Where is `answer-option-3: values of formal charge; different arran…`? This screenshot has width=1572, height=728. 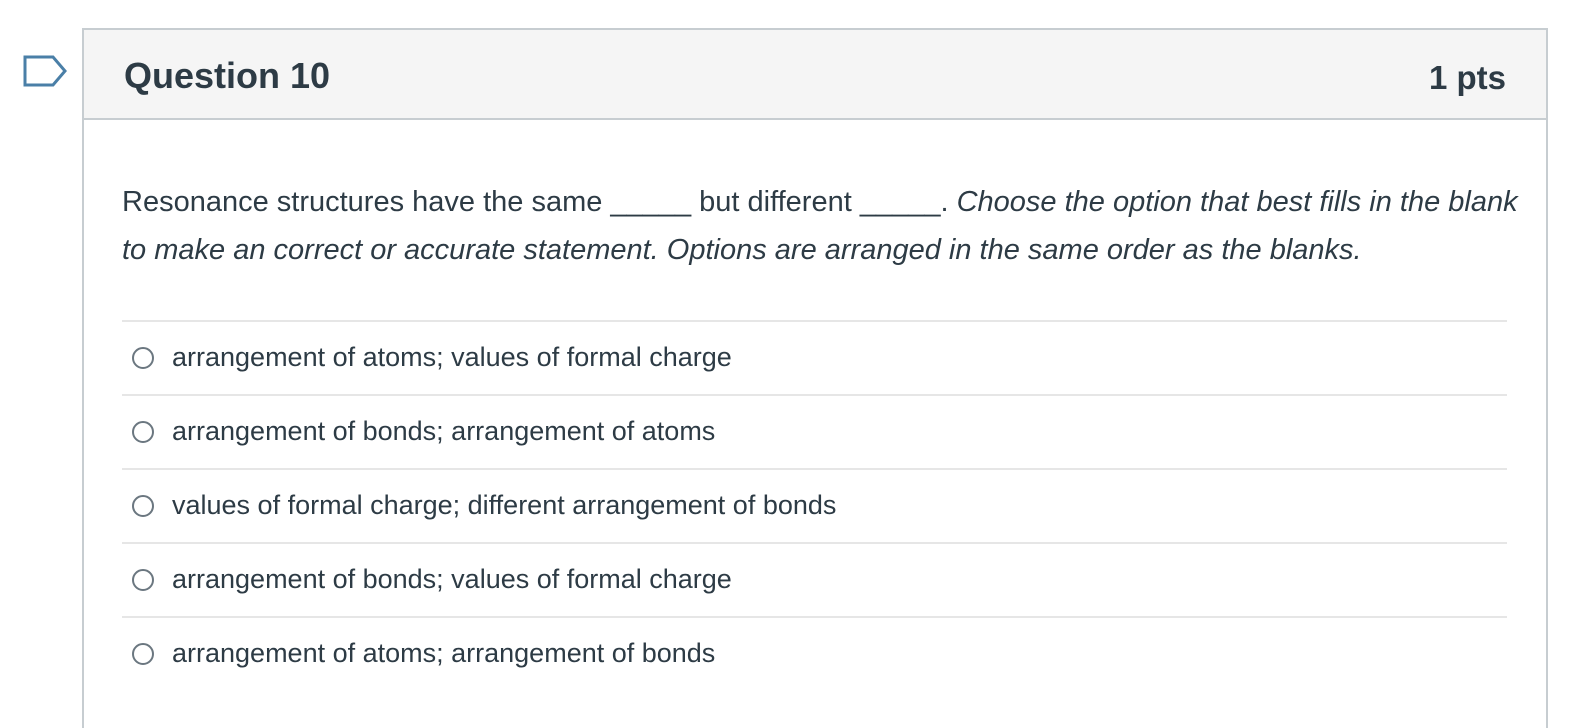
answer-option-3: values of formal charge; different arran… is located at coordinates (814, 505).